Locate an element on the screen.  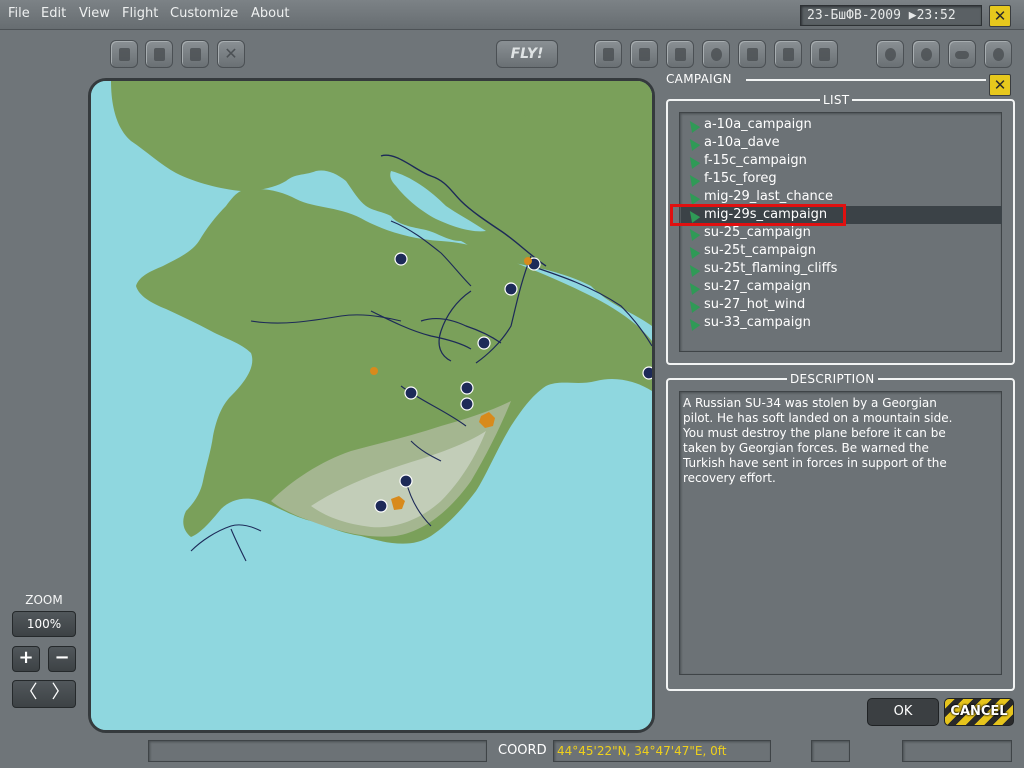
zoom-in-button: + is located at coordinates (26, 659).